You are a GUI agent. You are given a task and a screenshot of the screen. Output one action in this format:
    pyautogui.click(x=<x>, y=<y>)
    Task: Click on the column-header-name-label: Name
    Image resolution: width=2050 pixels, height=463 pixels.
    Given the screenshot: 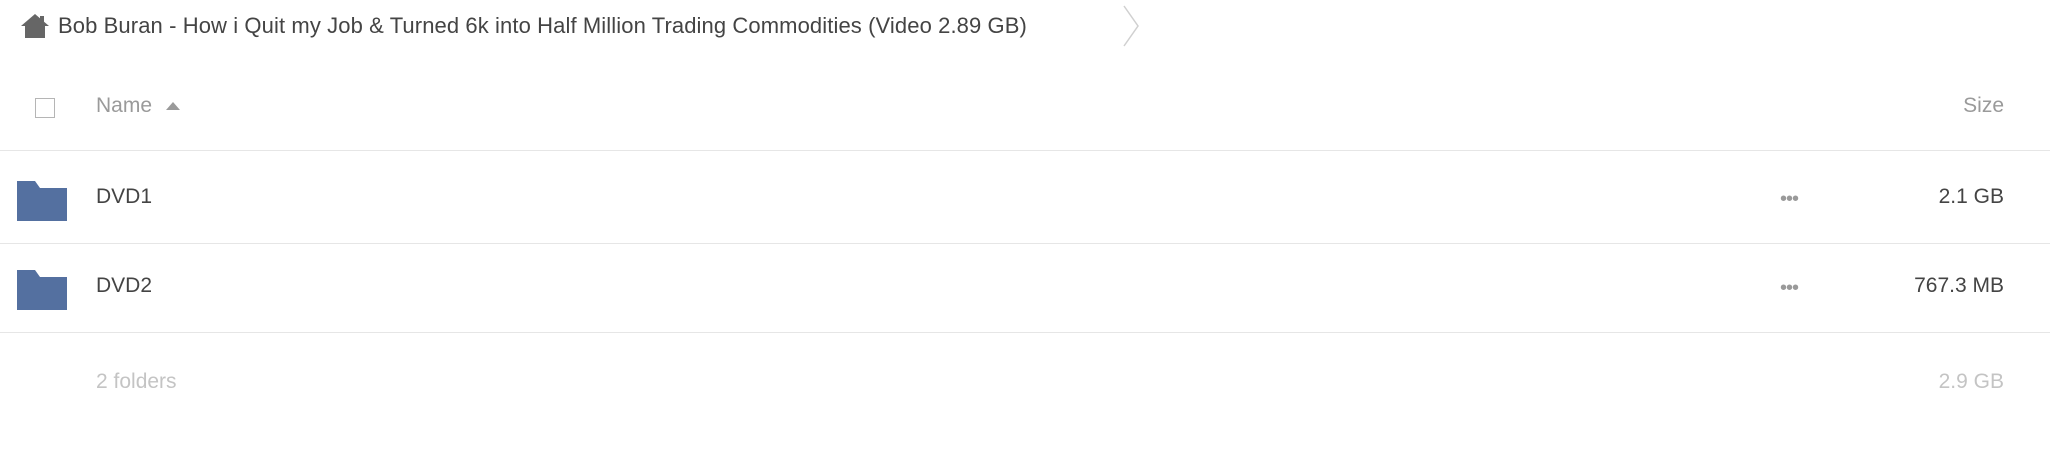 What is the action you would take?
    pyautogui.click(x=124, y=105)
    